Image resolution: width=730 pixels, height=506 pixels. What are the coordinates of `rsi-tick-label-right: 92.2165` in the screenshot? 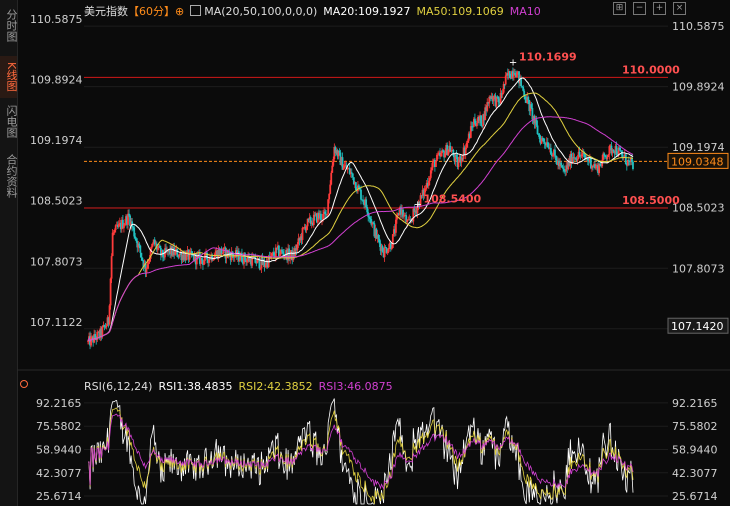 It's located at (695, 403).